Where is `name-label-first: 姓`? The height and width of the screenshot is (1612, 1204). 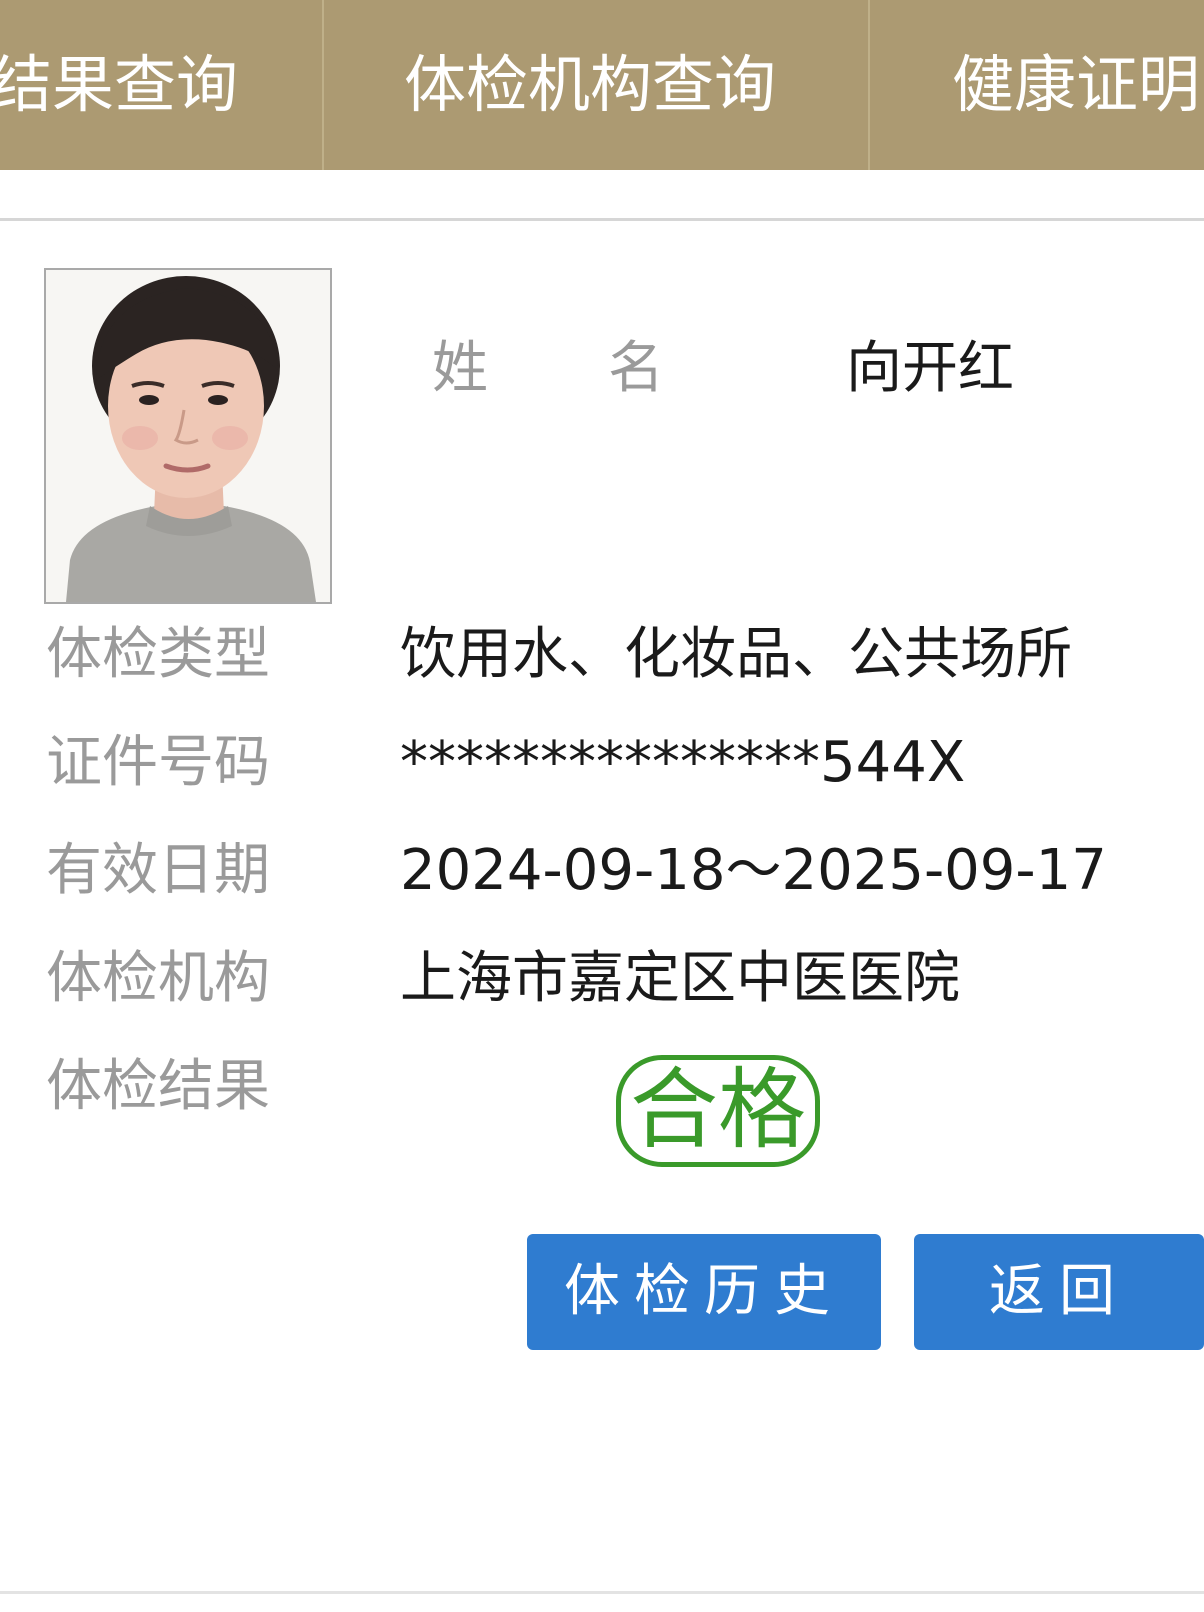 name-label-first: 姓 is located at coordinates (460, 368).